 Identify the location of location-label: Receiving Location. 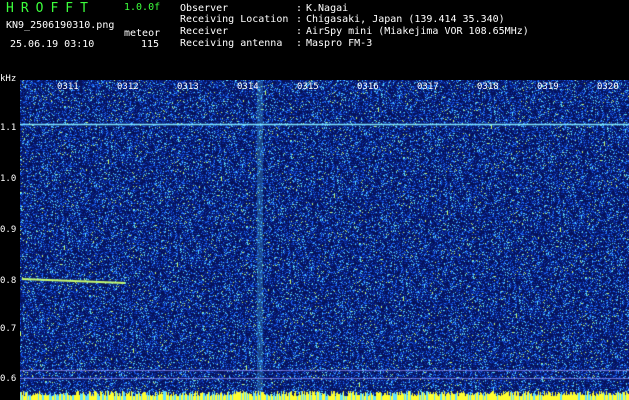
(234, 19).